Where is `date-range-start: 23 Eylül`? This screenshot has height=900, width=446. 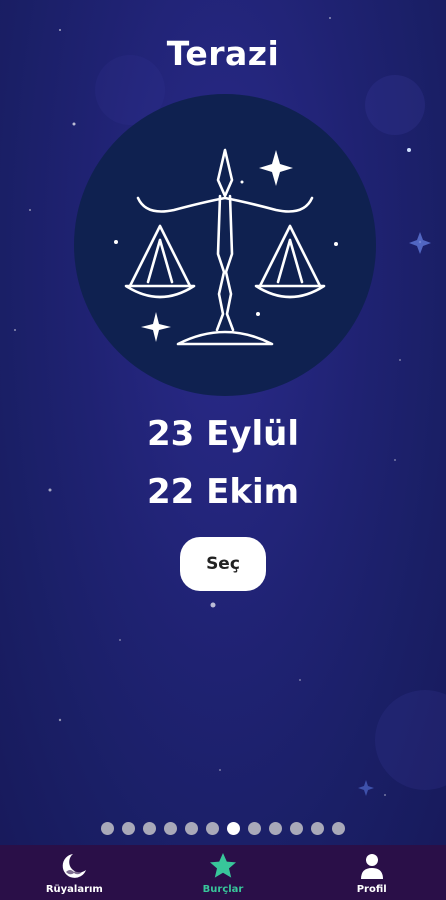 date-range-start: 23 Eylül is located at coordinates (223, 434).